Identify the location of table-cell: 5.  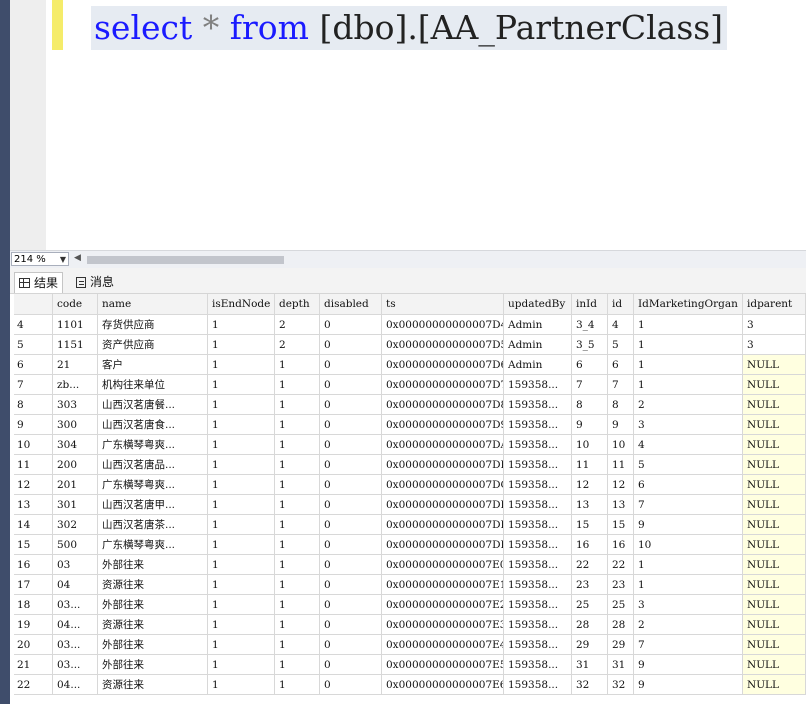
(621, 345).